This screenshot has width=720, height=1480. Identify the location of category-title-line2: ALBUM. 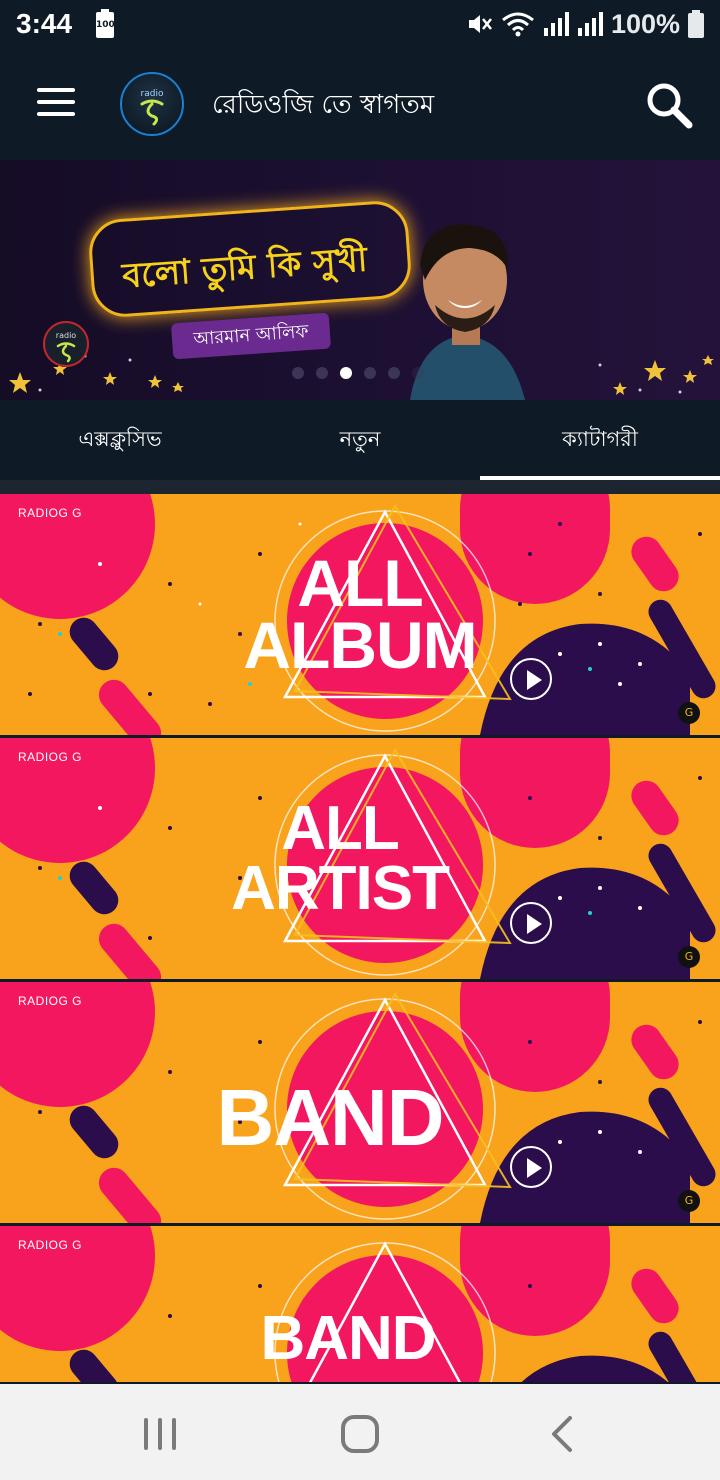
(360, 645).